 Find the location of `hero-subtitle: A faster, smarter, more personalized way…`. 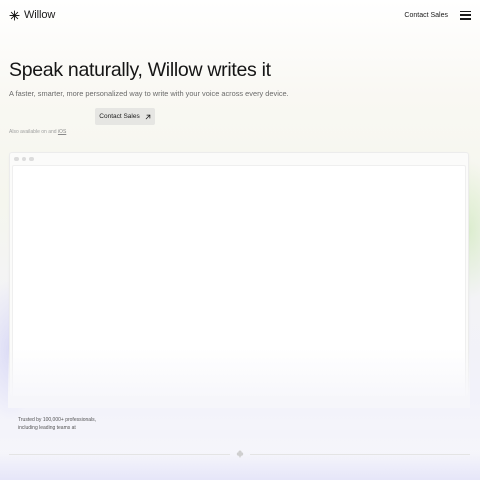

hero-subtitle: A faster, smarter, more personalized way… is located at coordinates (149, 93).